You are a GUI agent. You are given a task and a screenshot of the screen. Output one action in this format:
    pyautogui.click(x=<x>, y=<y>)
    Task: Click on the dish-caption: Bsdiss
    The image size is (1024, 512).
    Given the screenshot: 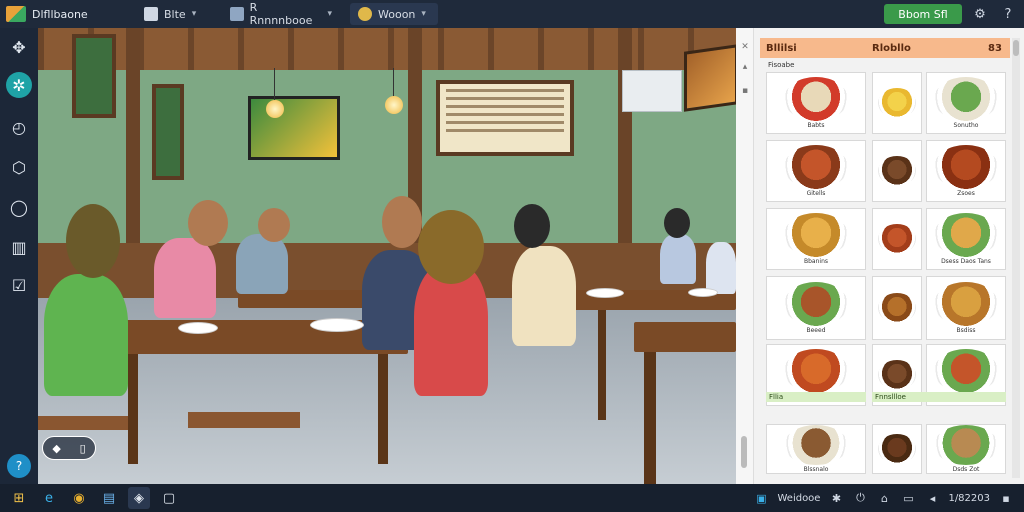 What is the action you would take?
    pyautogui.click(x=966, y=330)
    